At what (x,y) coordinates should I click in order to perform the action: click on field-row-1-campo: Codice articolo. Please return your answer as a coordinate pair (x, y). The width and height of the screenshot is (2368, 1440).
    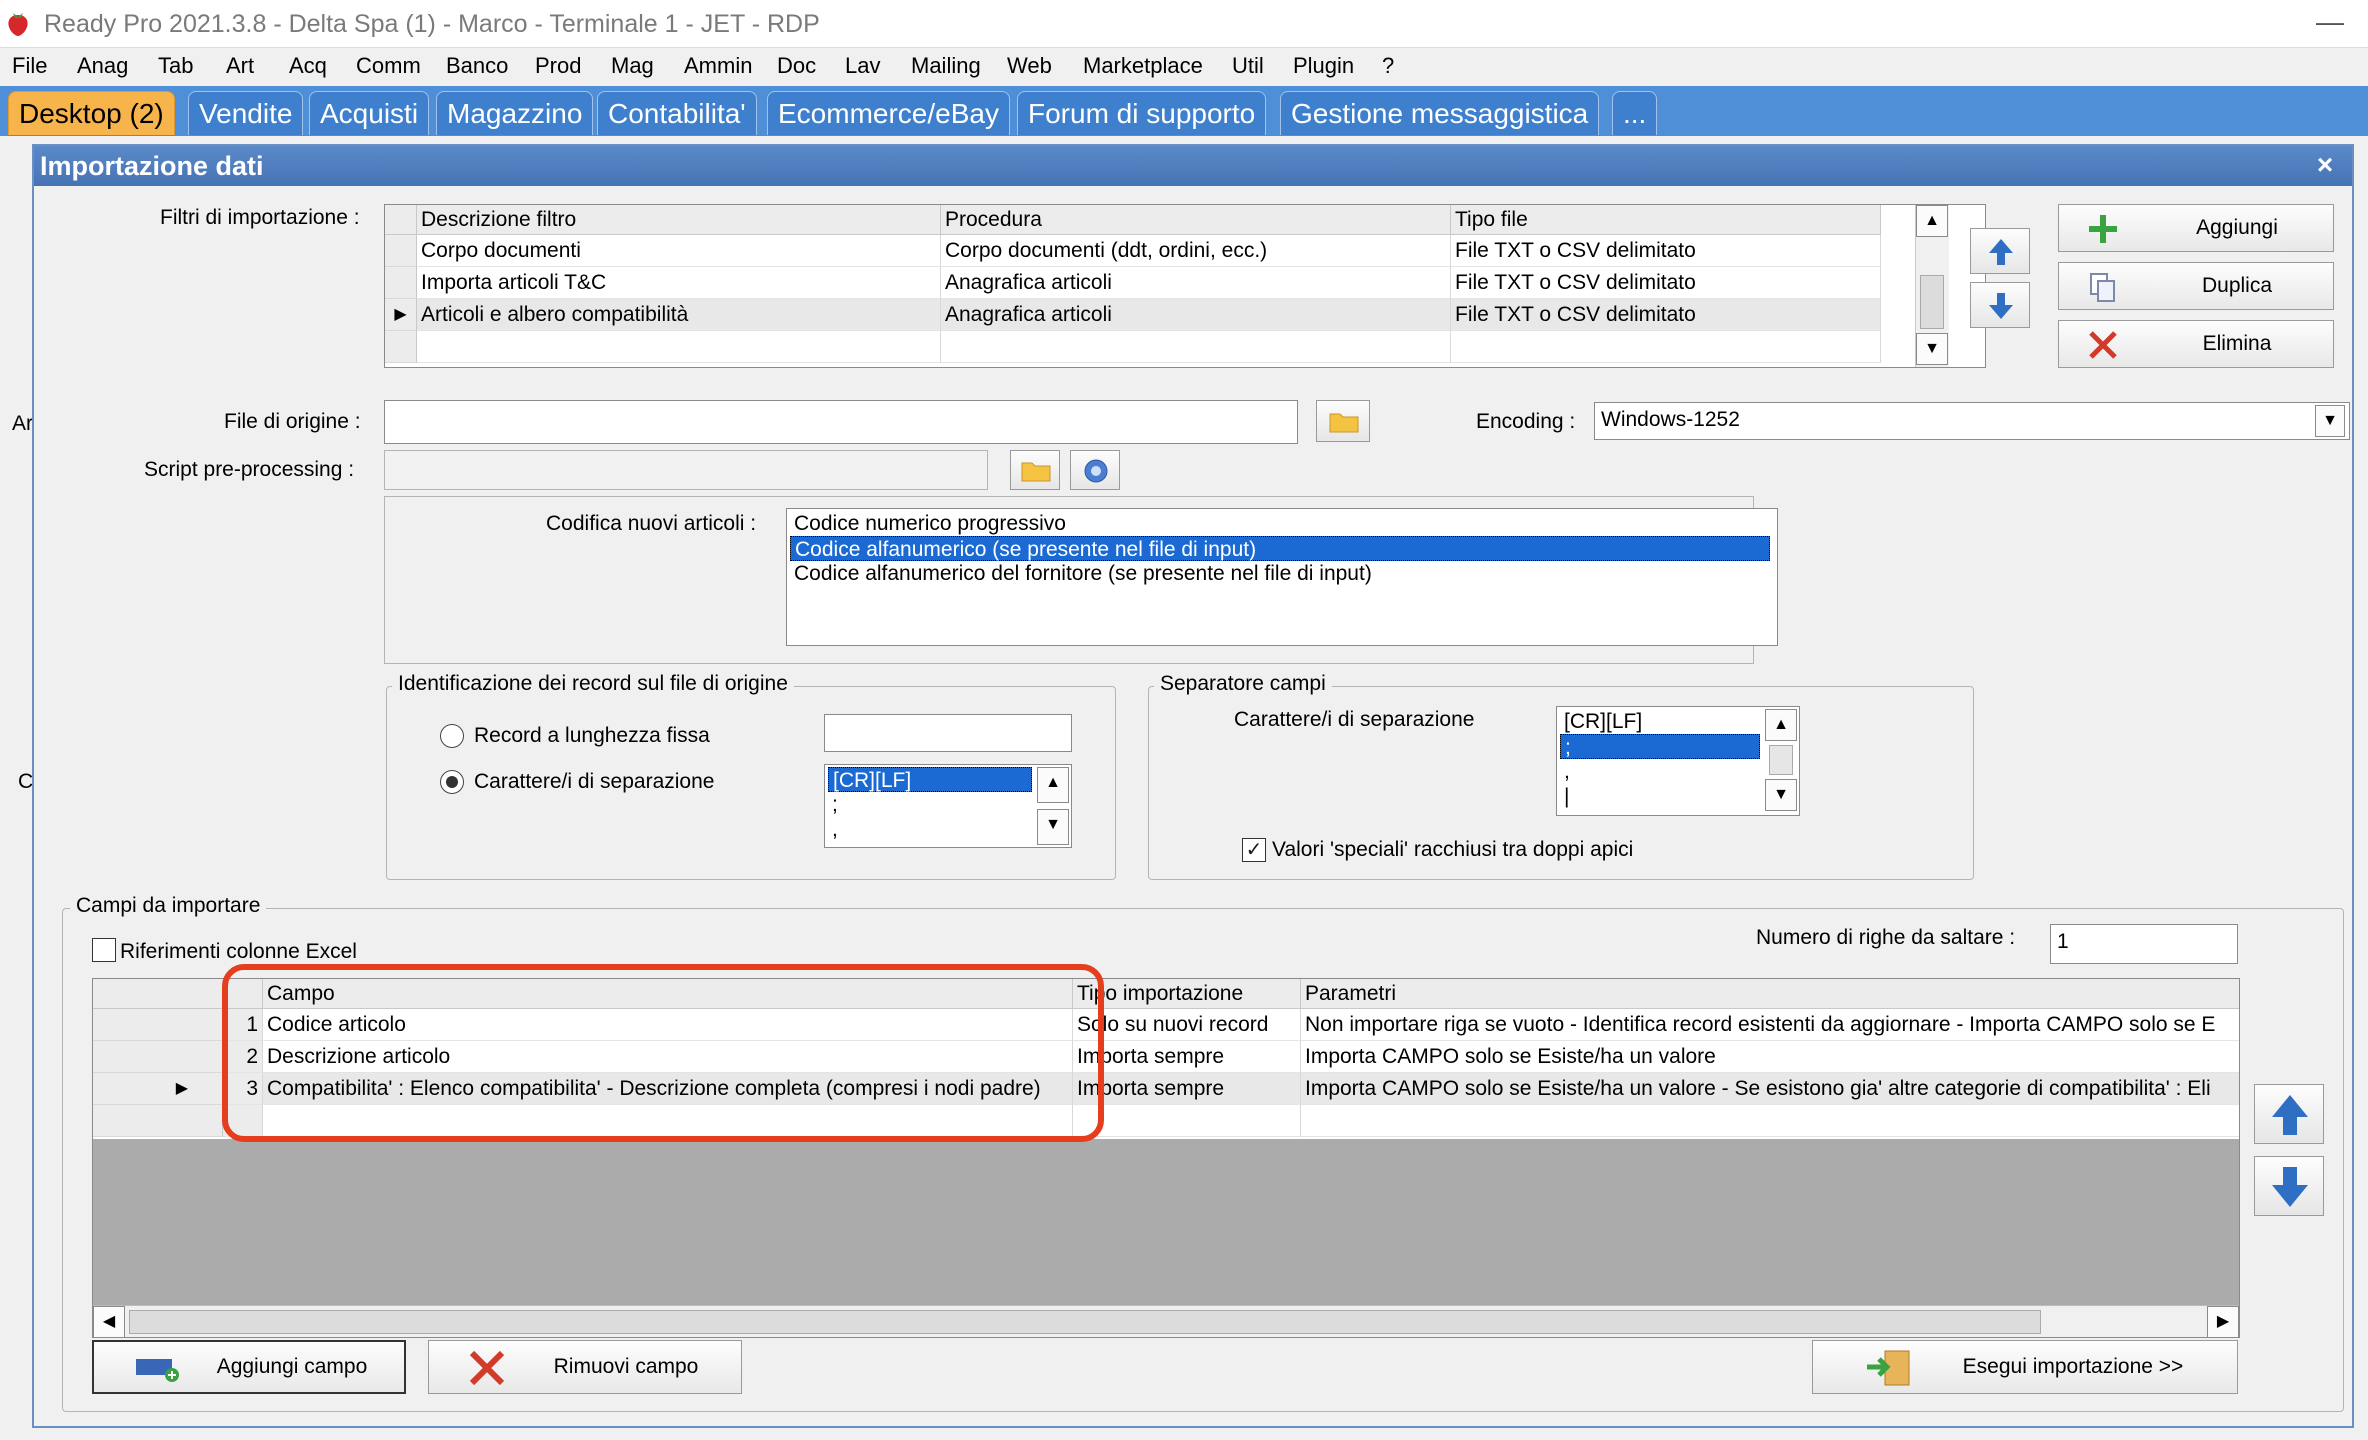
    Looking at the image, I should click on (668, 1025).